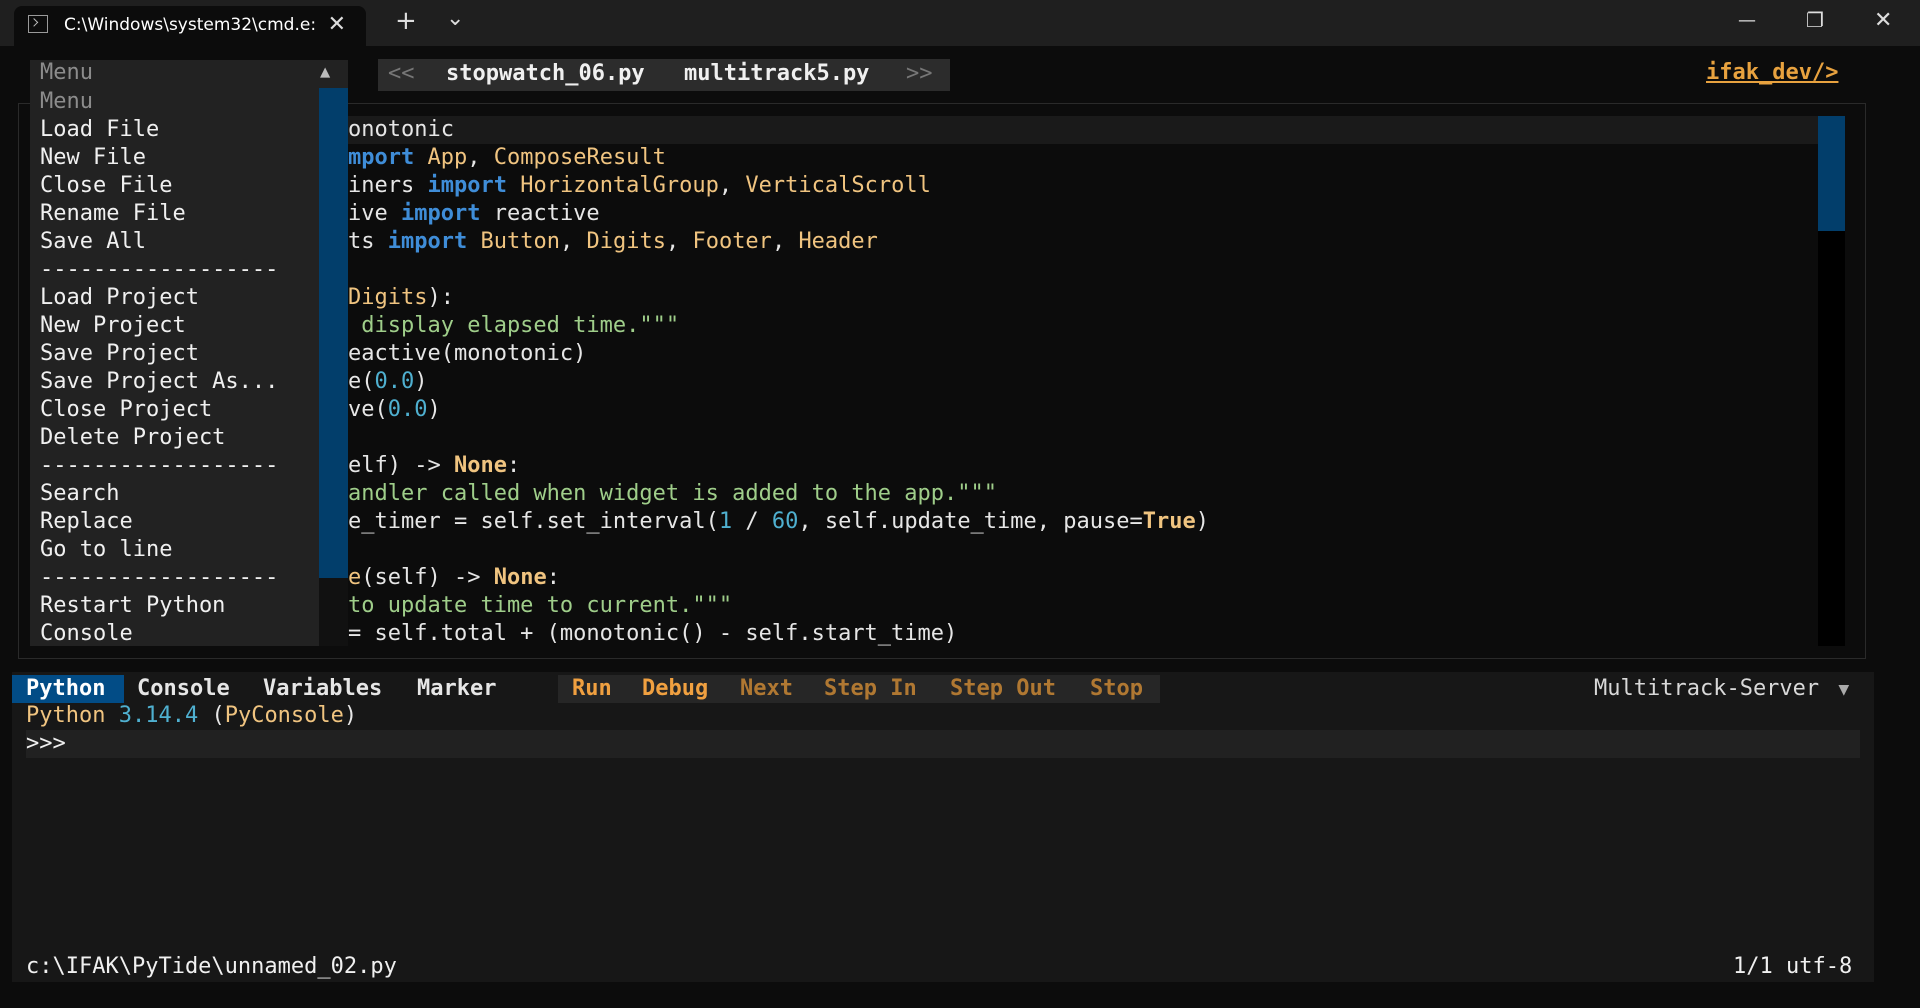  What do you see at coordinates (785, 521) in the screenshot?
I see `code-token: 60` at bounding box center [785, 521].